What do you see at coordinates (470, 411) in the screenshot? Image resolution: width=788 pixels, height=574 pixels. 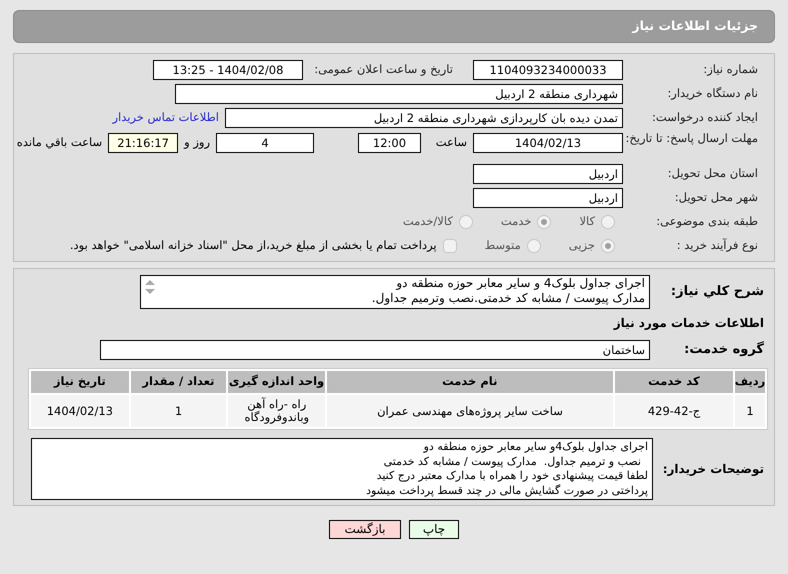 I see `table-cell: ساخت سایر پروژه‌های مهندسی عمران` at bounding box center [470, 411].